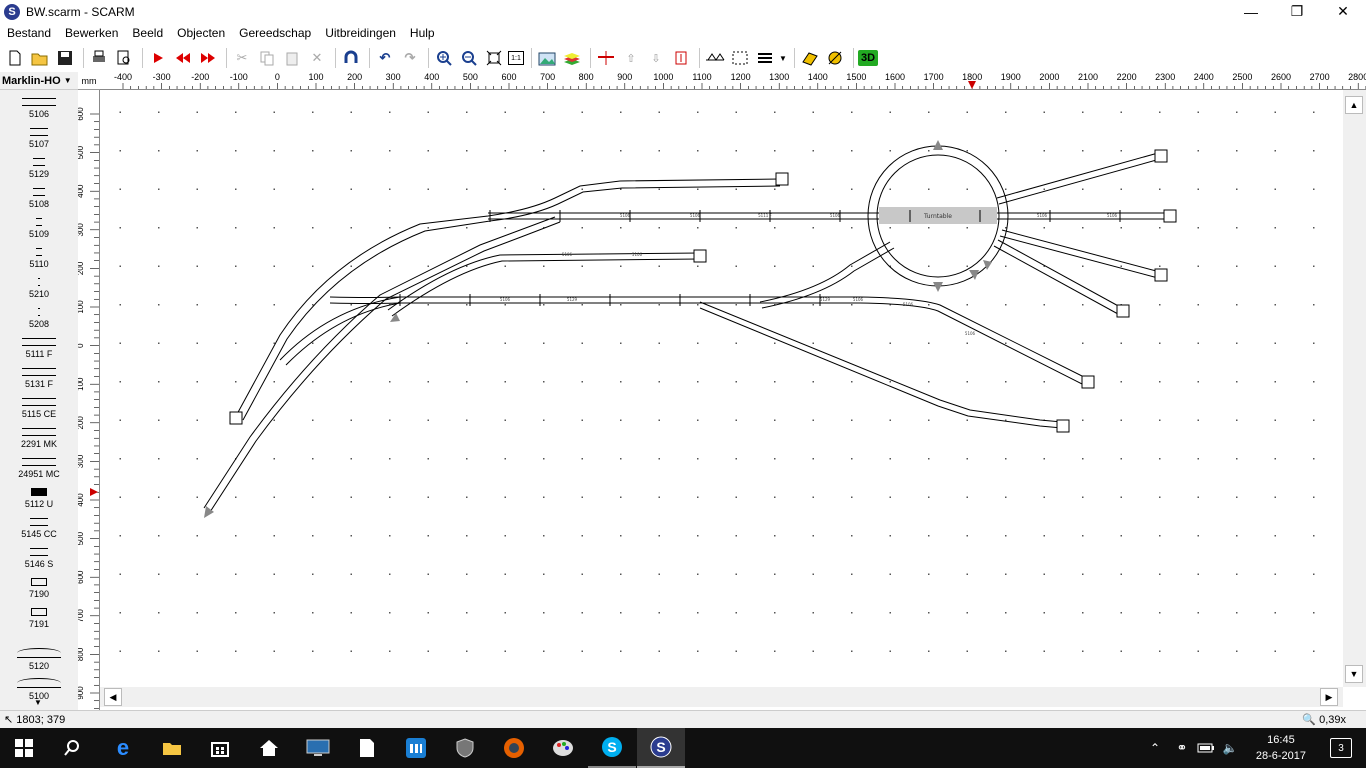 The image size is (1366, 768). Describe the element at coordinates (39, 563) in the screenshot. I see `library-item-5146-s: 5146 S` at that location.